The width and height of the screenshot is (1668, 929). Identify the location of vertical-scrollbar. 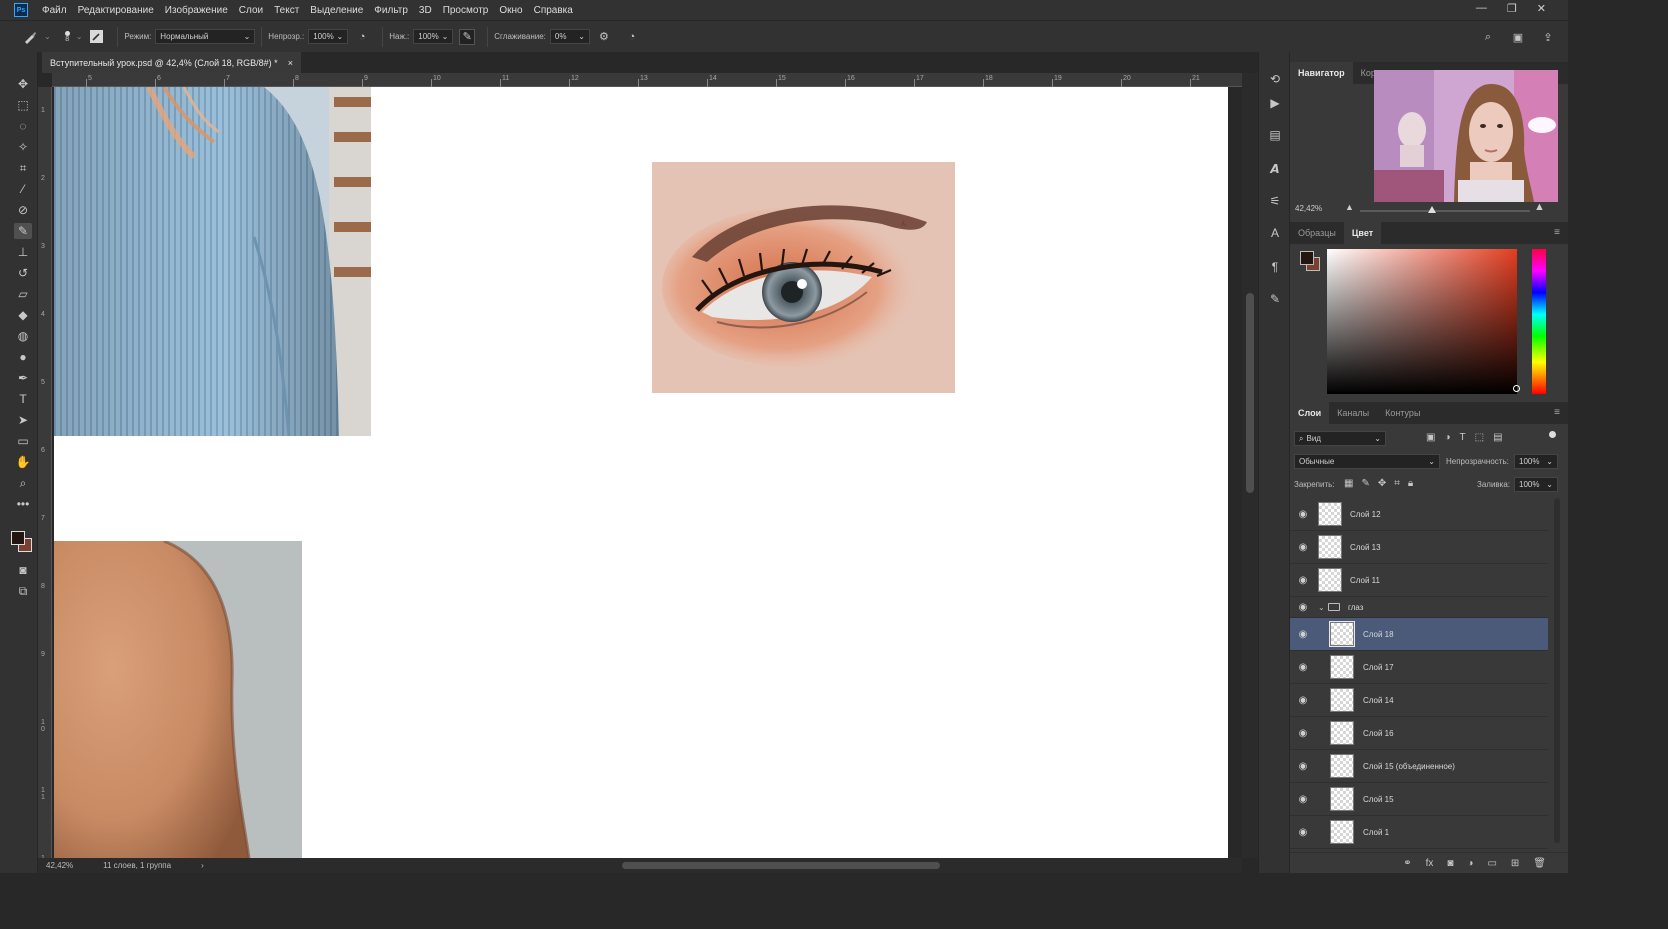
(1250, 465).